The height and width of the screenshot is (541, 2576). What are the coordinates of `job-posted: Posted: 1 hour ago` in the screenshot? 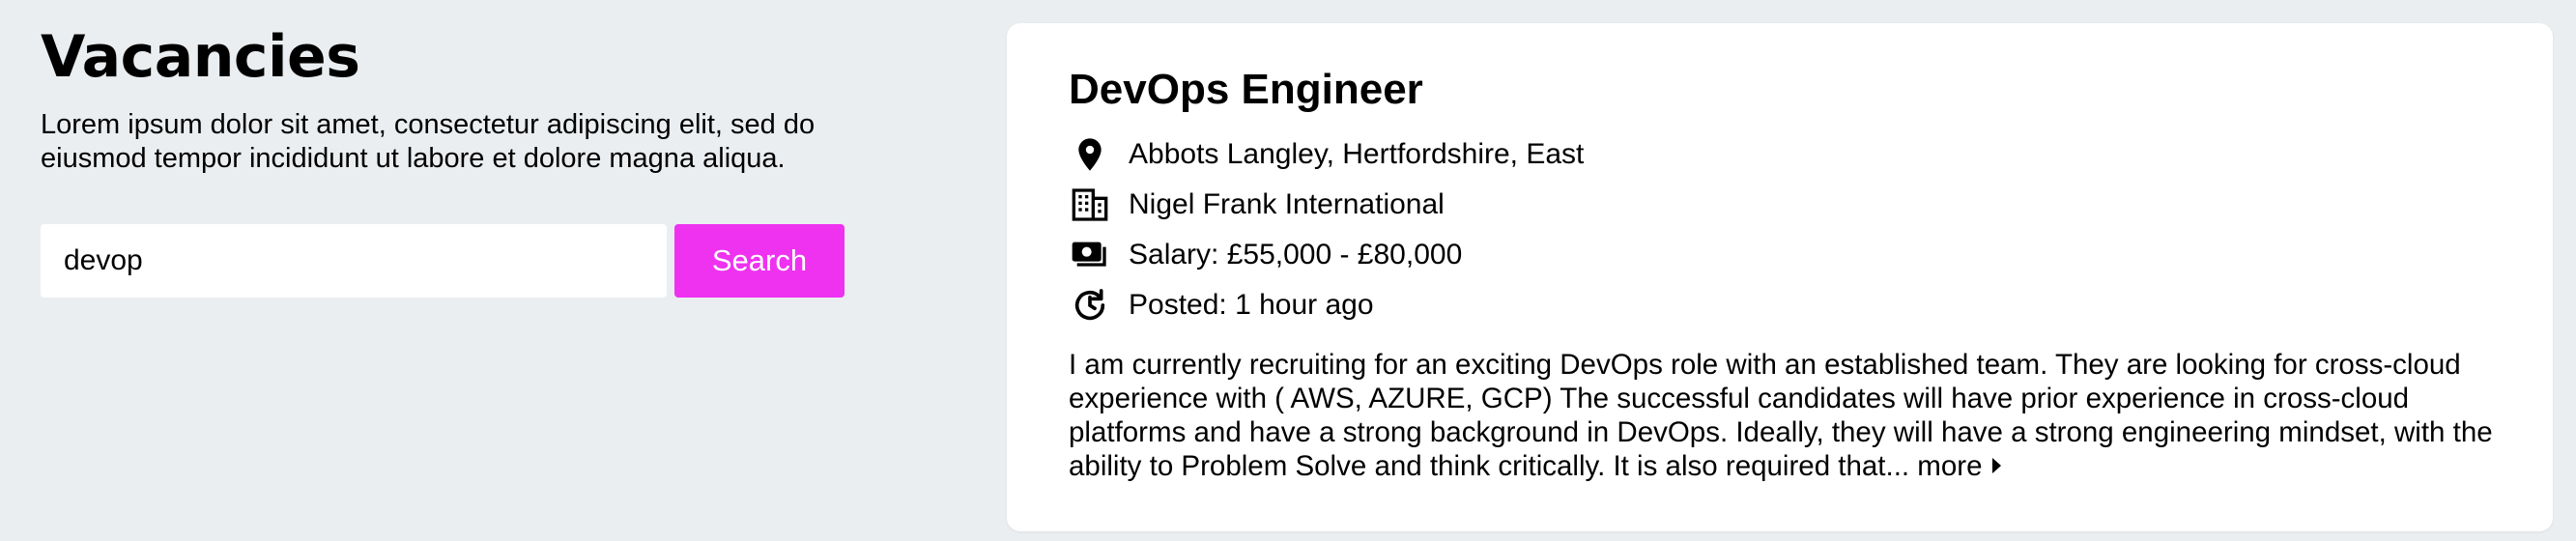 It's located at (1780, 305).